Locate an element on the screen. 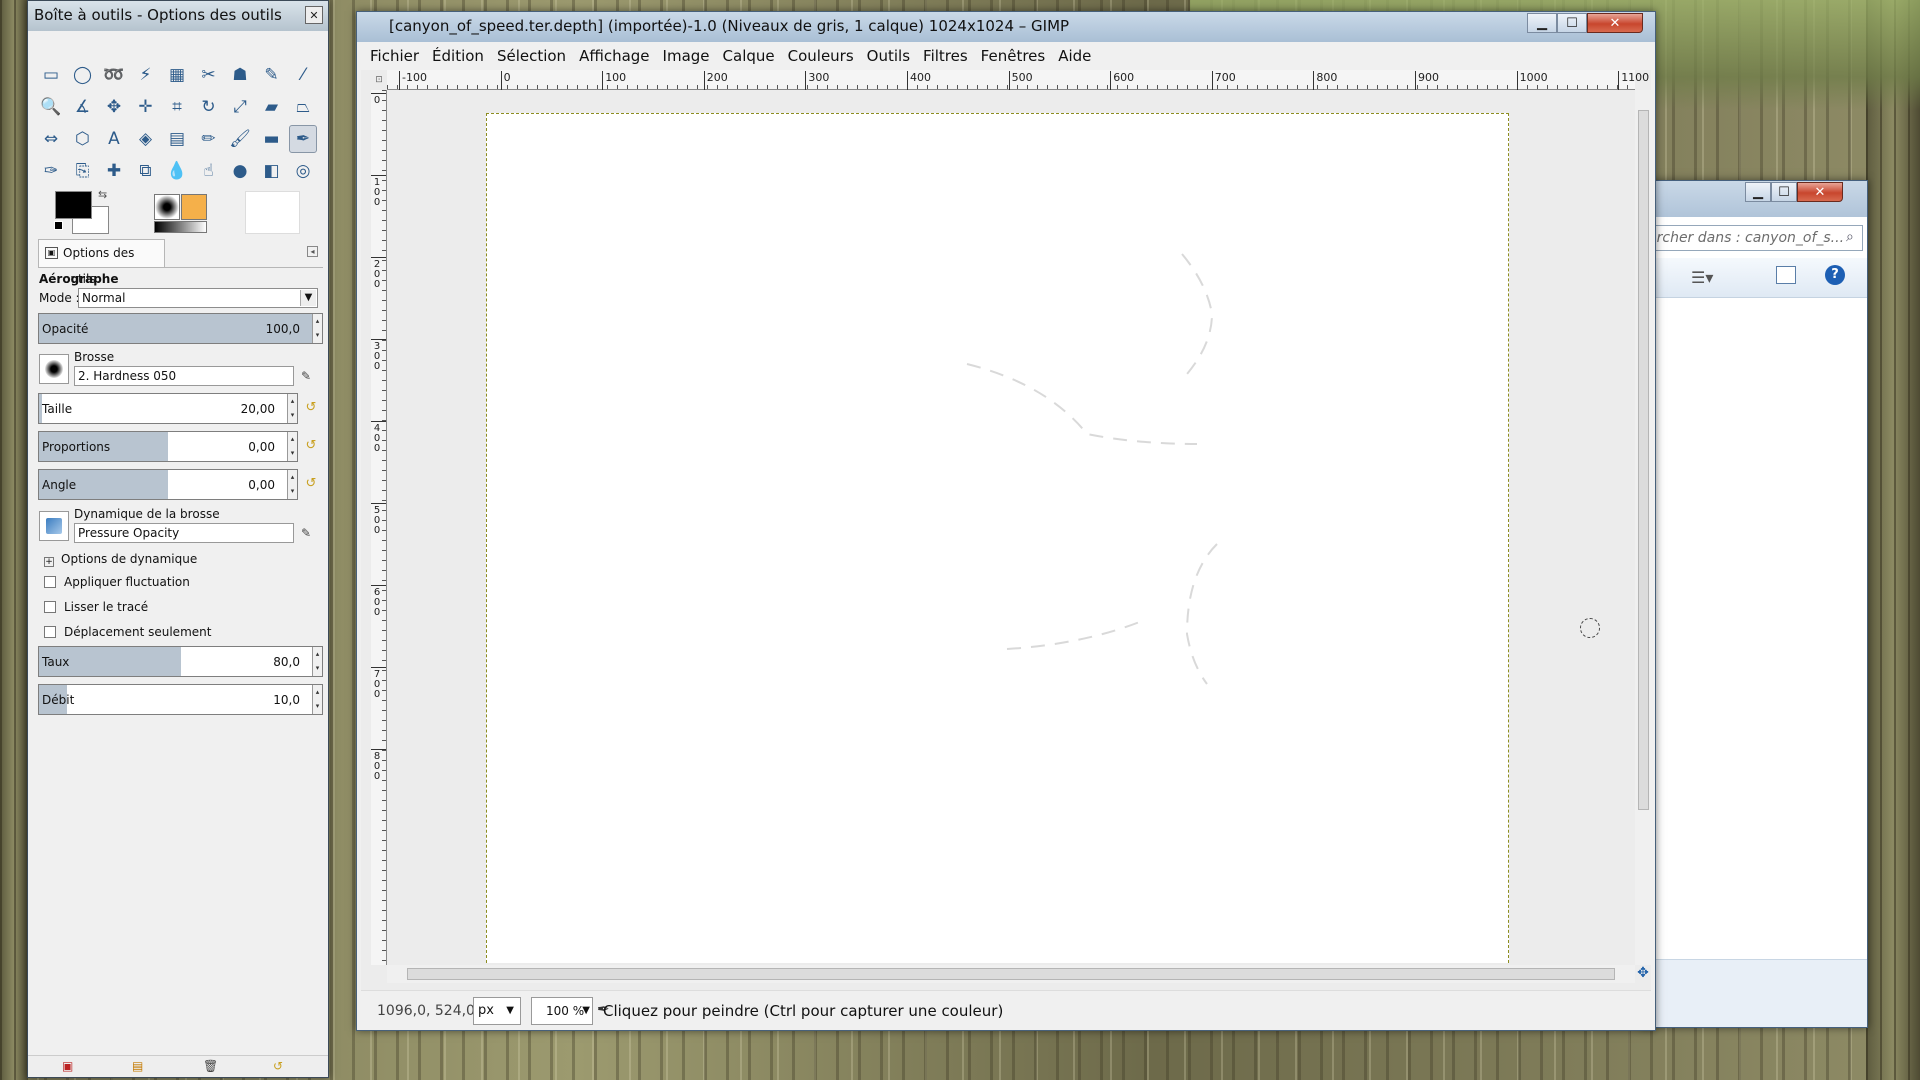 This screenshot has height=1080, width=1920. menu-item: Calque is located at coordinates (749, 56).